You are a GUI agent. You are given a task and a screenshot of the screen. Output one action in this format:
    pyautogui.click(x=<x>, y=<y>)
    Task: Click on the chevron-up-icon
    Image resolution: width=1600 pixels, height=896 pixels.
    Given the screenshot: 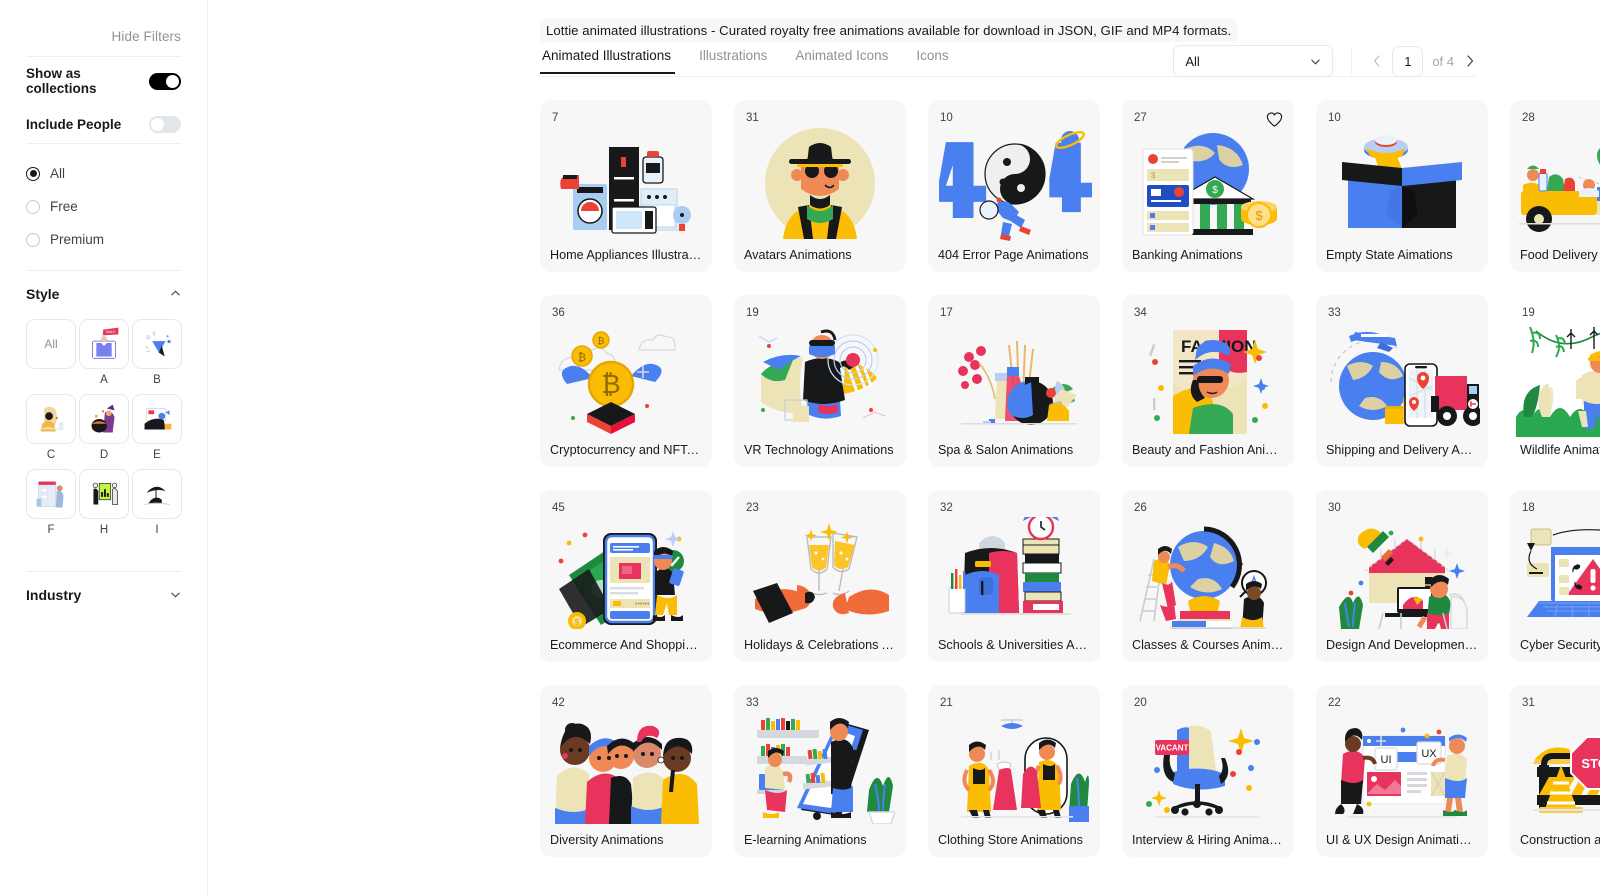 What is the action you would take?
    pyautogui.click(x=175, y=293)
    